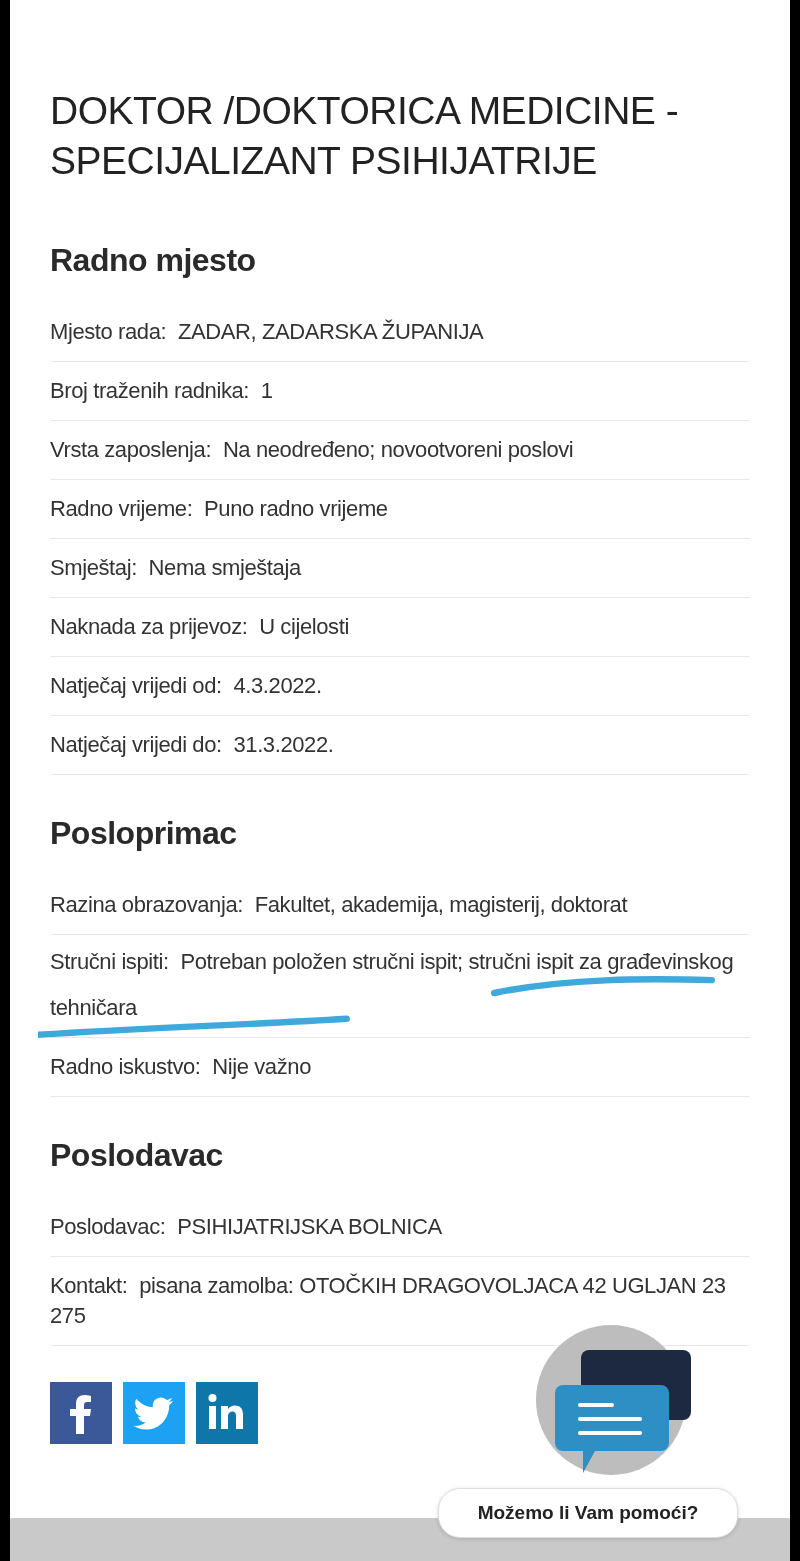 The width and height of the screenshot is (800, 1561). I want to click on detail-line: Vrsta zaposlenja: Na neodređeno; novootvoreni poslovi, so click(312, 450).